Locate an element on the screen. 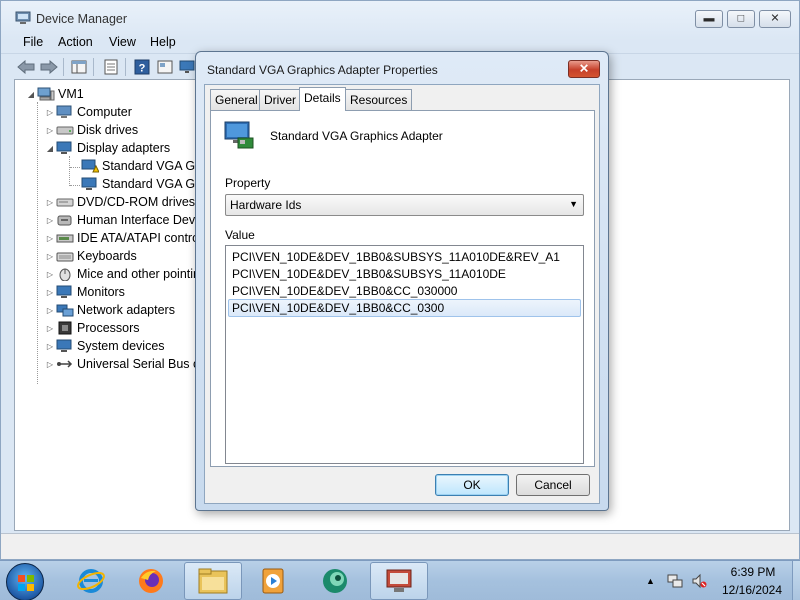 The image size is (800, 600). view-button is located at coordinates (165, 67).